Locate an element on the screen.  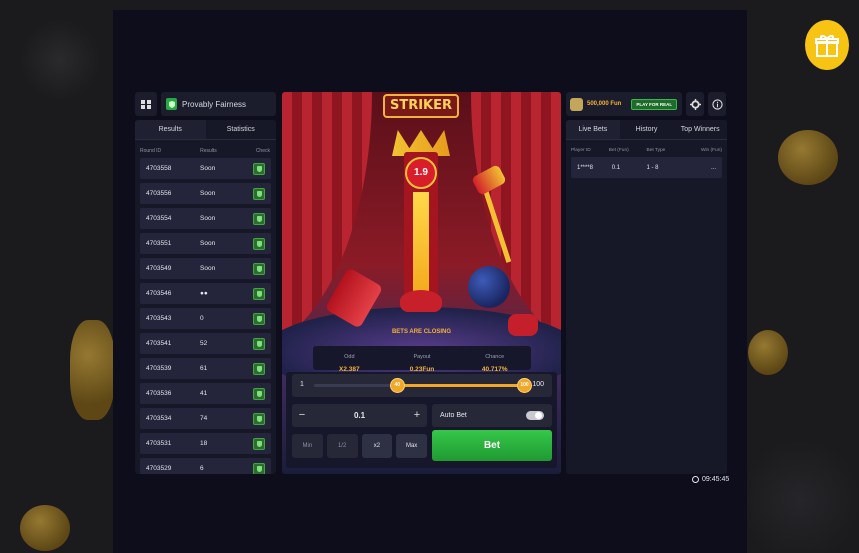
range-max: 100 is located at coordinates (538, 384).